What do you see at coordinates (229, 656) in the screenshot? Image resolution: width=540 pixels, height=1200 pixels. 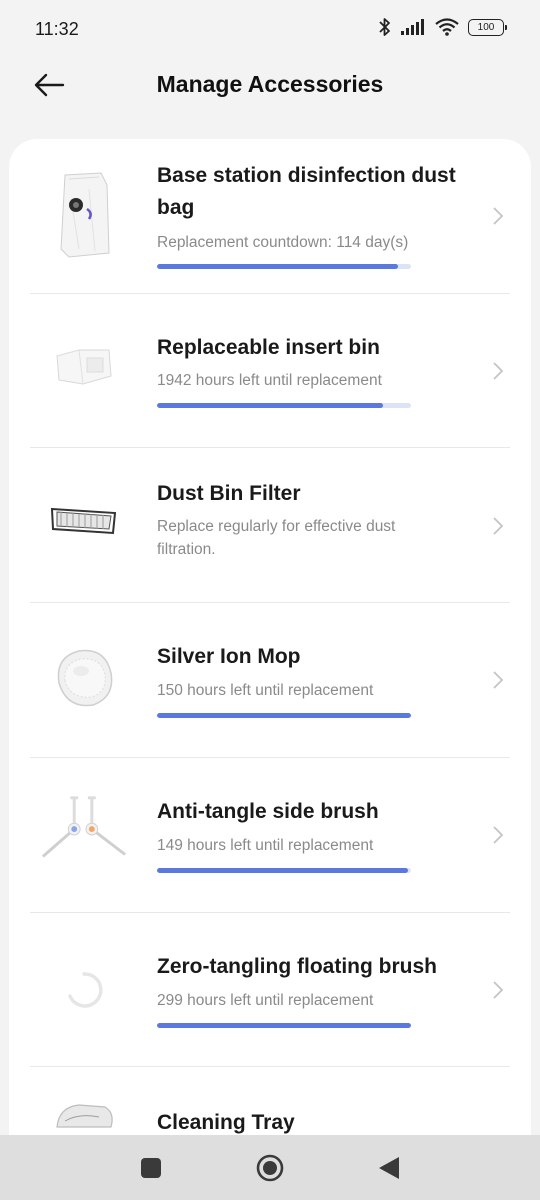 I see `accessory-name: Silver Ion Mop` at bounding box center [229, 656].